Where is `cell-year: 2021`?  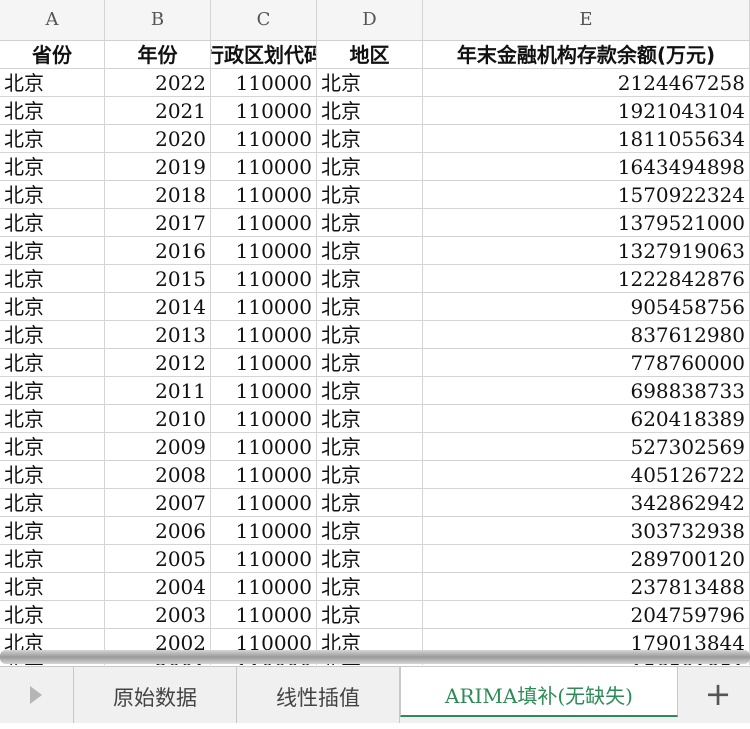 cell-year: 2021 is located at coordinates (158, 111).